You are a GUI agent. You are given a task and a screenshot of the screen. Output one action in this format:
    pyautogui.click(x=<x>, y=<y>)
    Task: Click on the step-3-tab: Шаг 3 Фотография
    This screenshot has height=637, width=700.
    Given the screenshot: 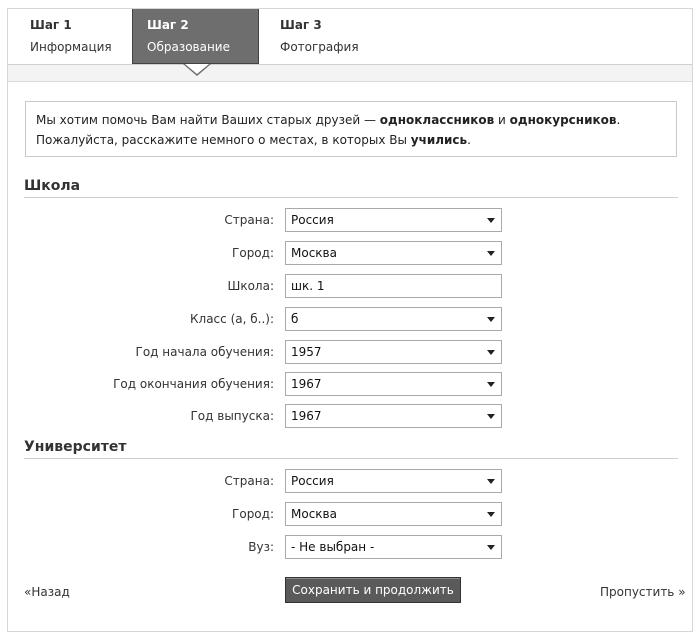 What is the action you would take?
    pyautogui.click(x=330, y=36)
    